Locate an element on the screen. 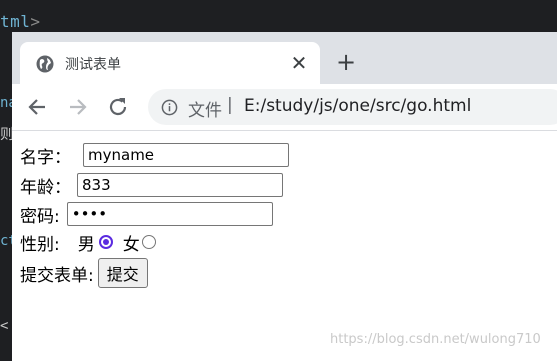 The image size is (557, 361). name-label: 名字： is located at coordinates (45, 157).